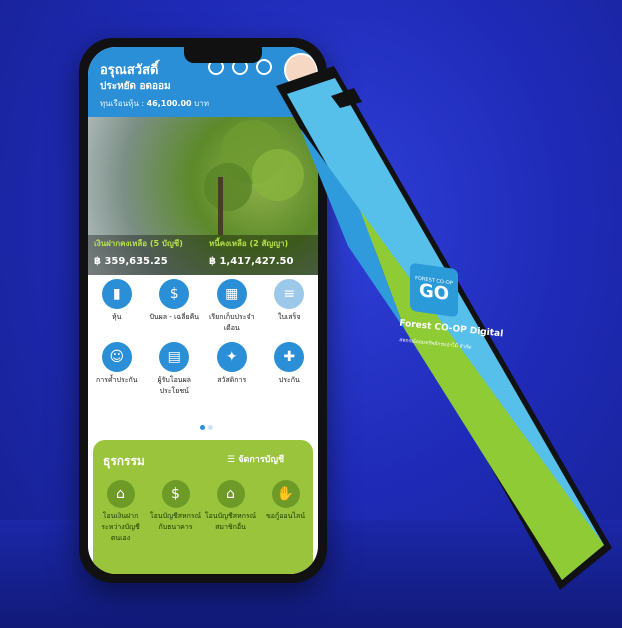  I want to click on logo-text: GO, so click(434, 292).